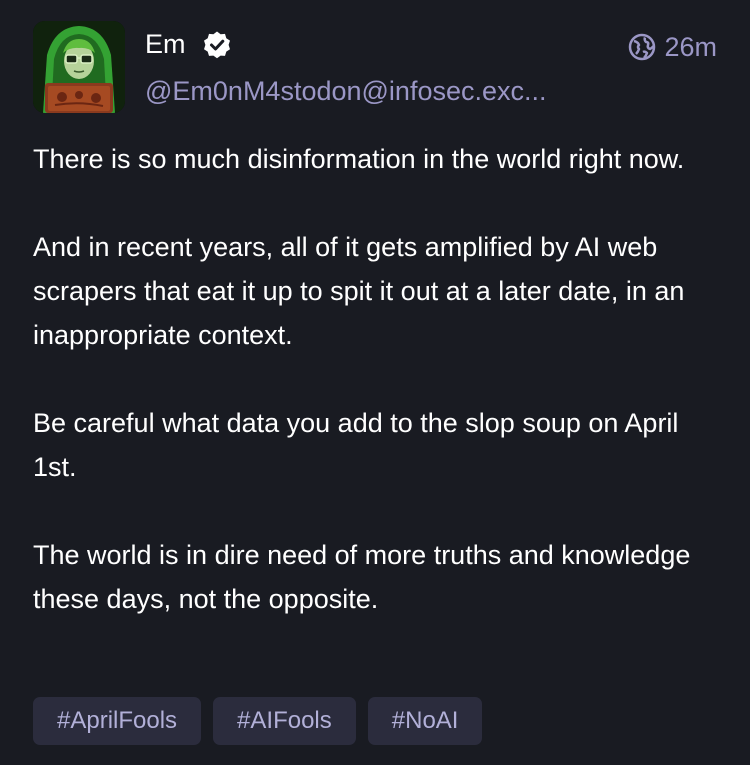  I want to click on author-avatar, so click(79, 67).